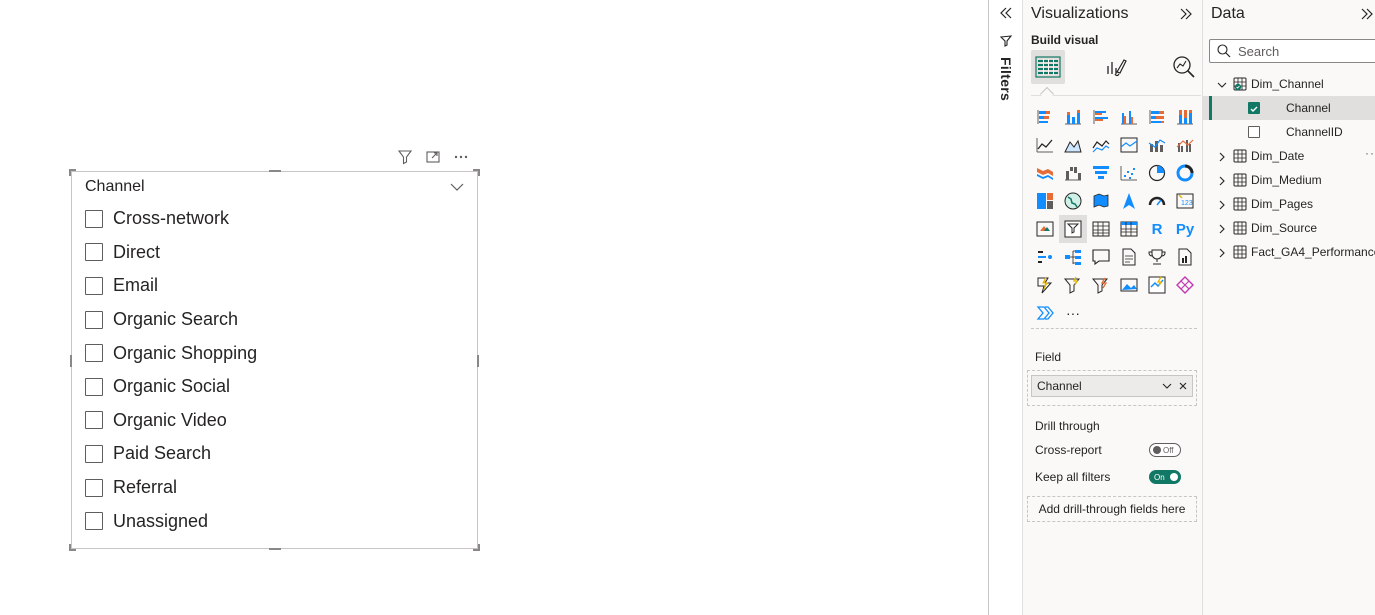 The width and height of the screenshot is (1375, 615). Describe the element at coordinates (171, 353) in the screenshot. I see `slicer-item: Organic Shopping` at that location.